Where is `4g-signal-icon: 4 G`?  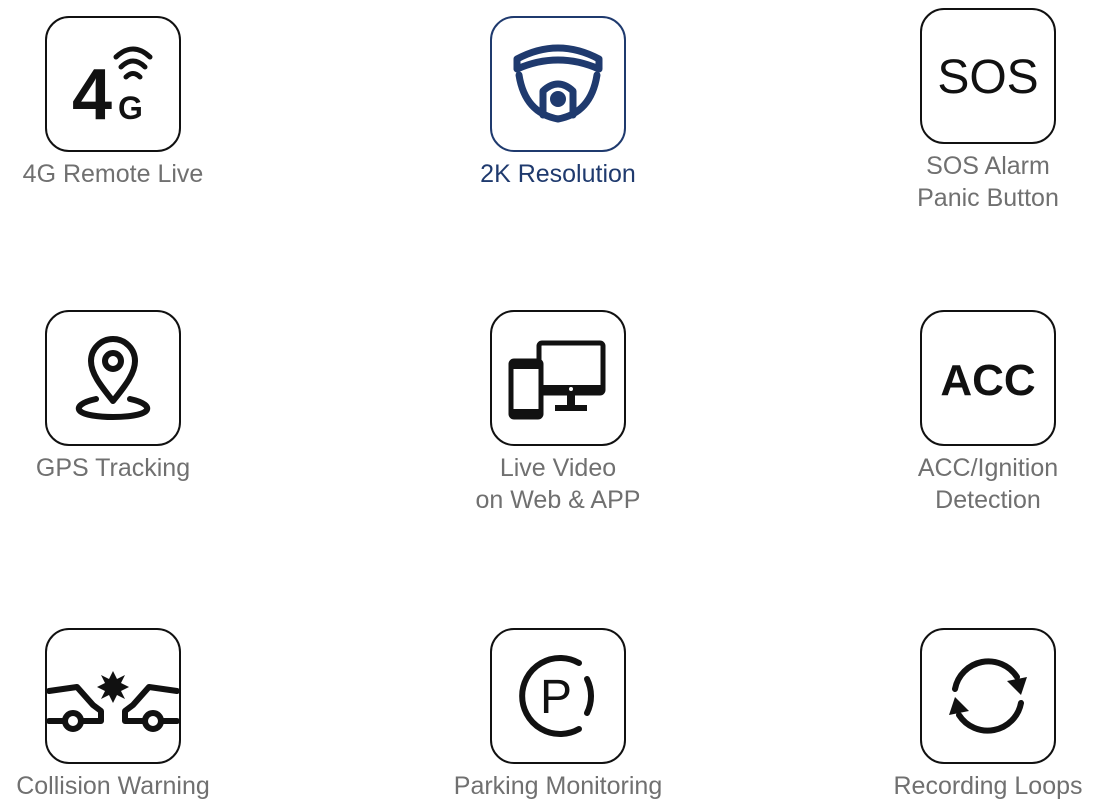
4g-signal-icon: 4 G is located at coordinates (112, 90).